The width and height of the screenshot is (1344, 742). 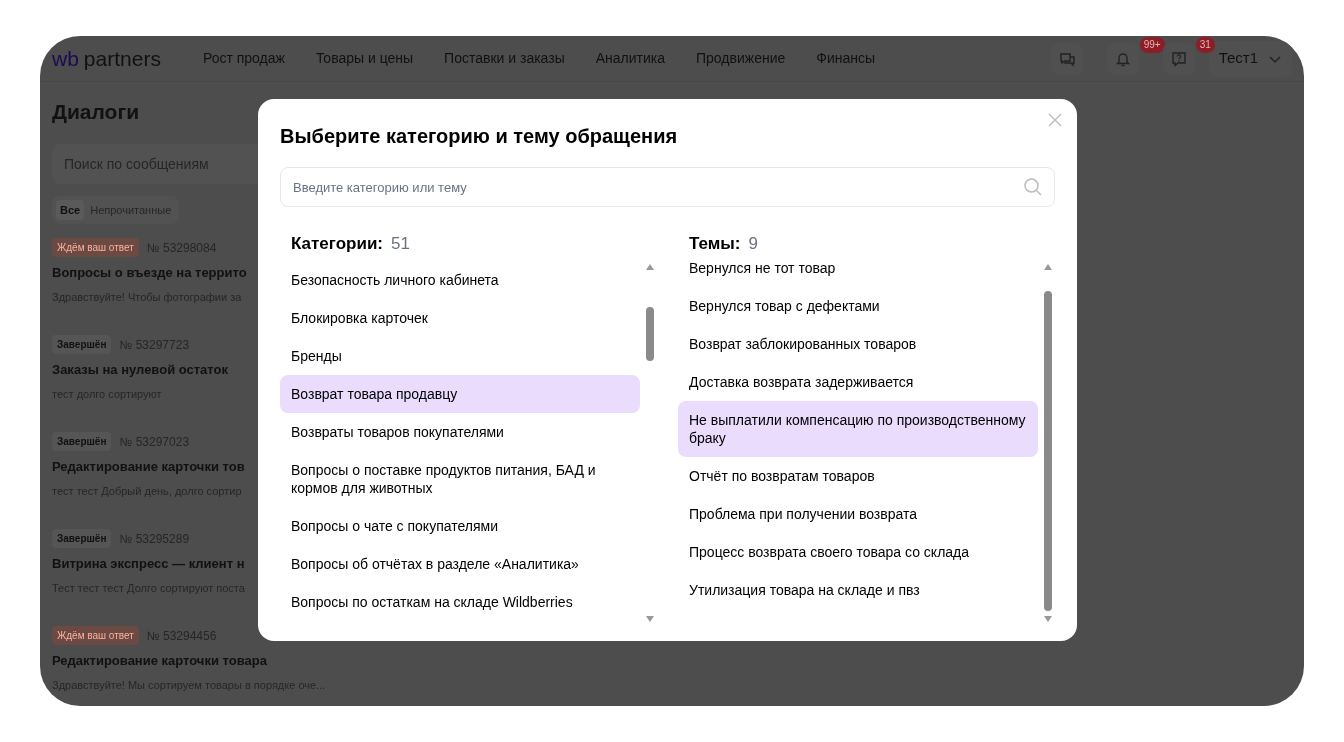 I want to click on item-count: 9, so click(x=753, y=244).